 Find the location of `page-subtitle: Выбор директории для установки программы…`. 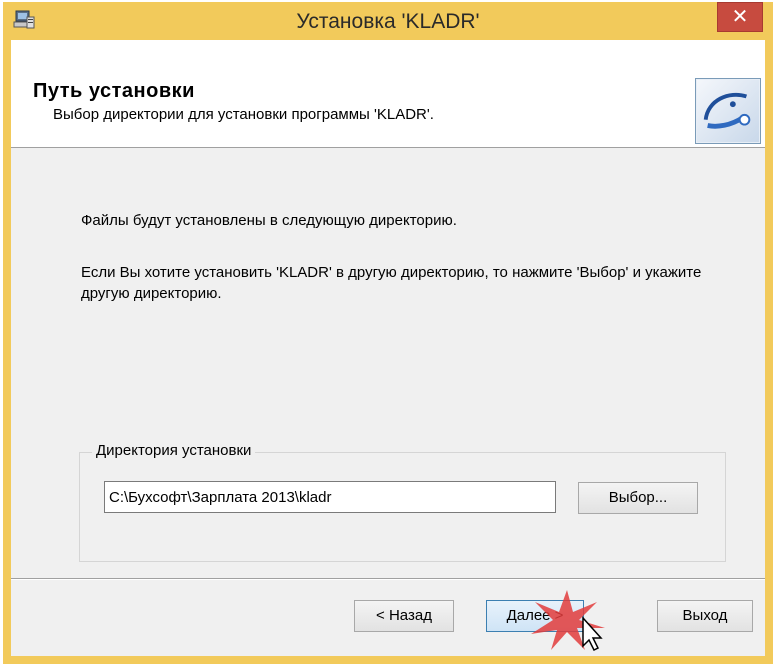

page-subtitle: Выбор директории для установки программы… is located at coordinates (243, 114).